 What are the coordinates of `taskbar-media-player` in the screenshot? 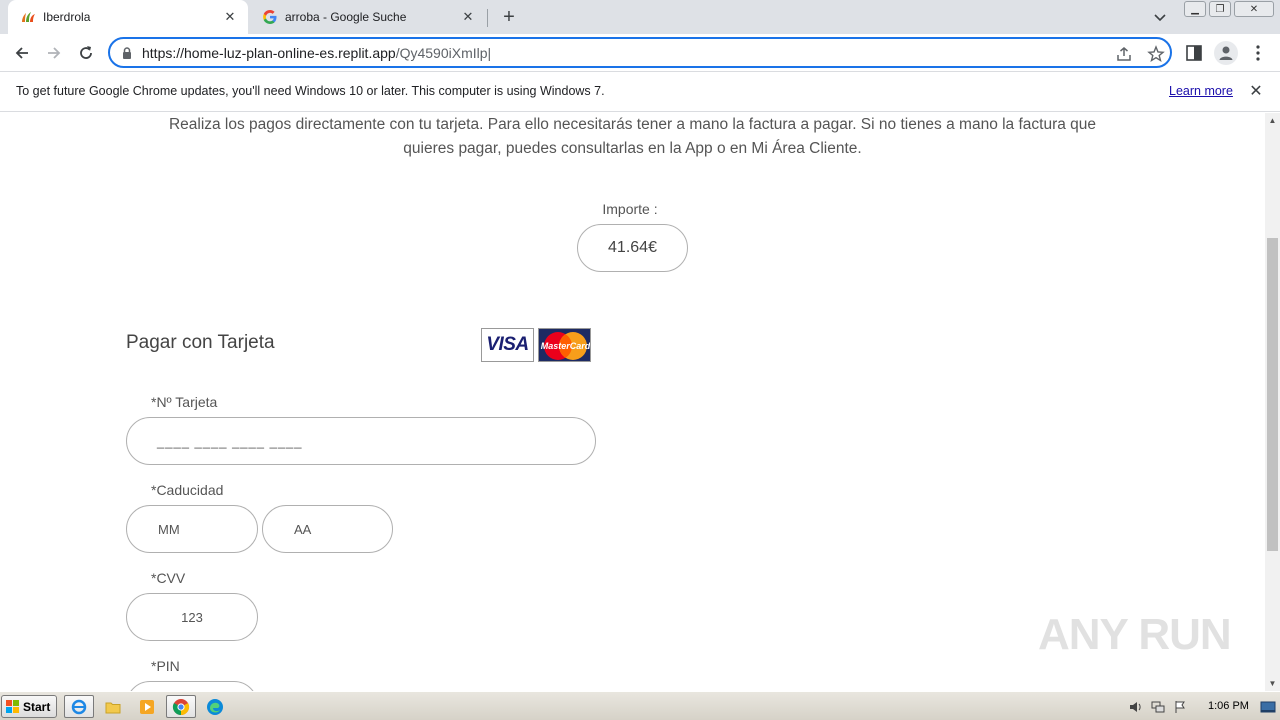 It's located at (147, 706).